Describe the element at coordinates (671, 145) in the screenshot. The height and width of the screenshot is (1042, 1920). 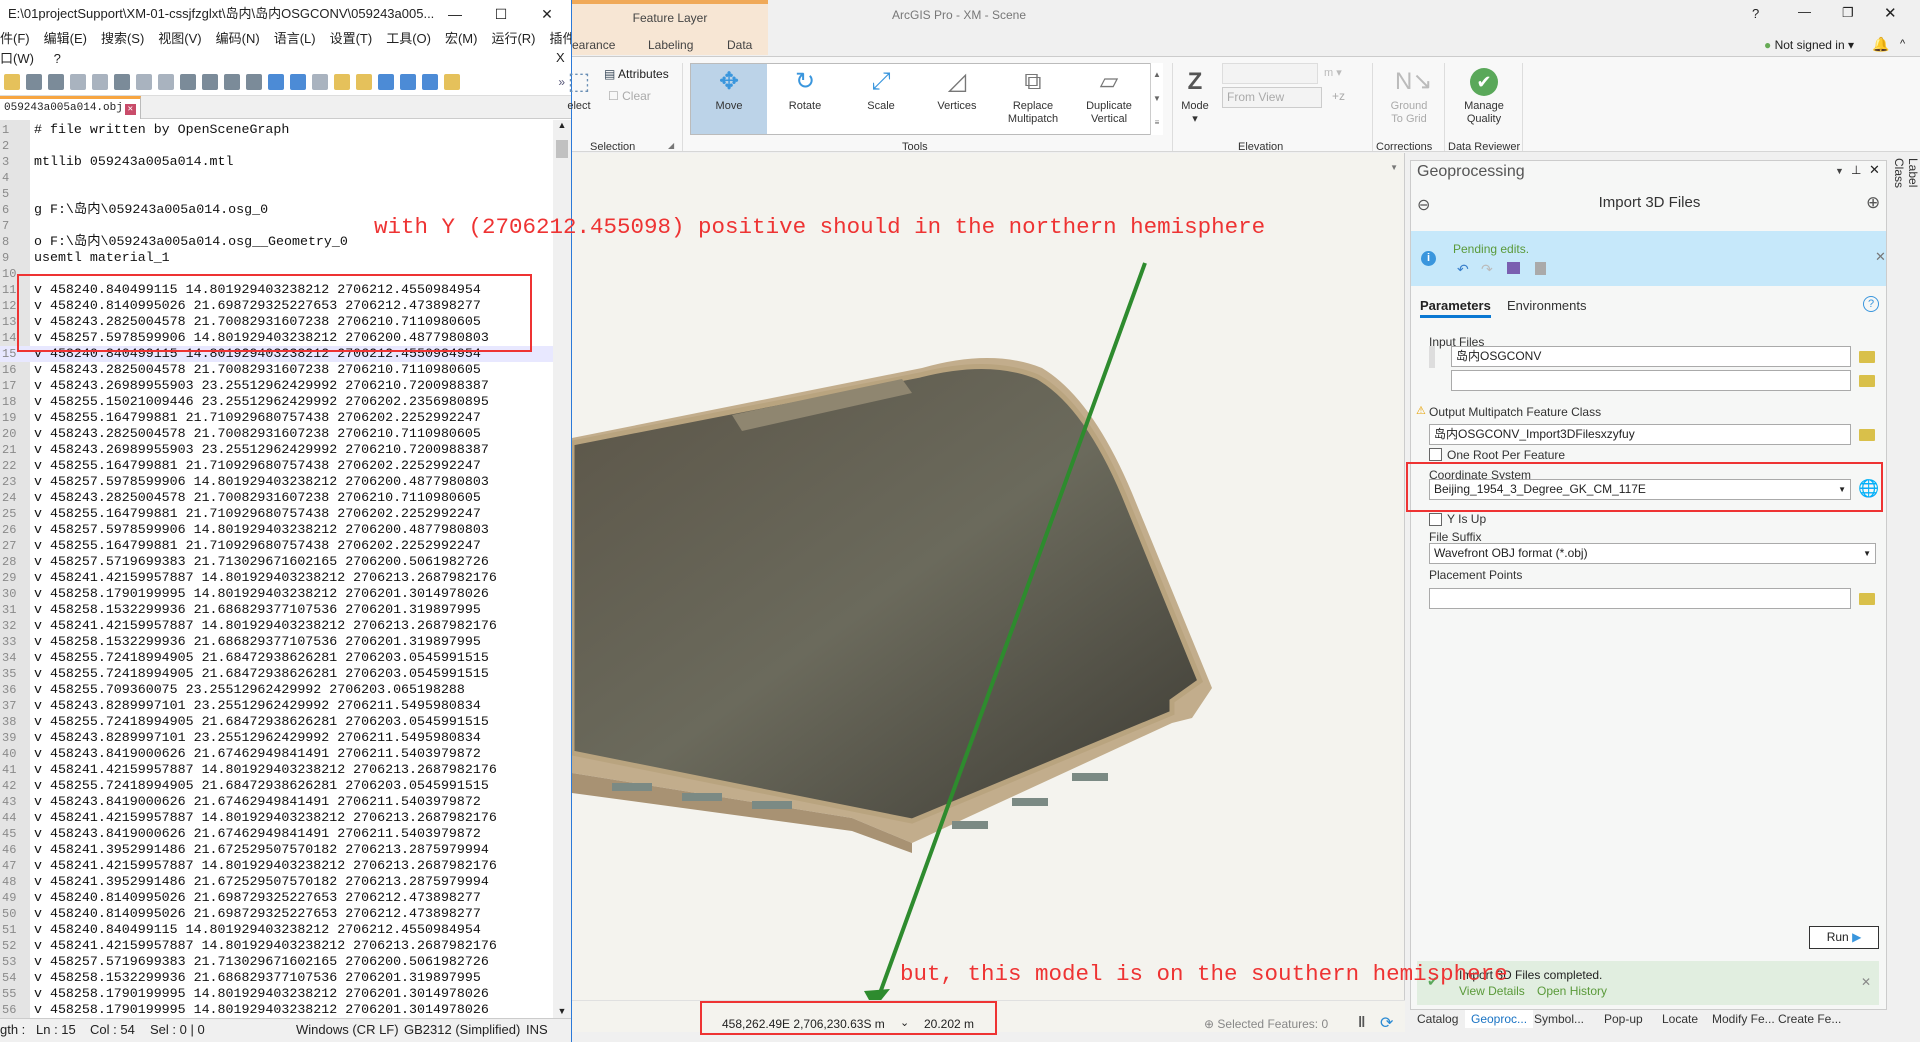
I see `dialog-launcher-icon: ◢` at that location.